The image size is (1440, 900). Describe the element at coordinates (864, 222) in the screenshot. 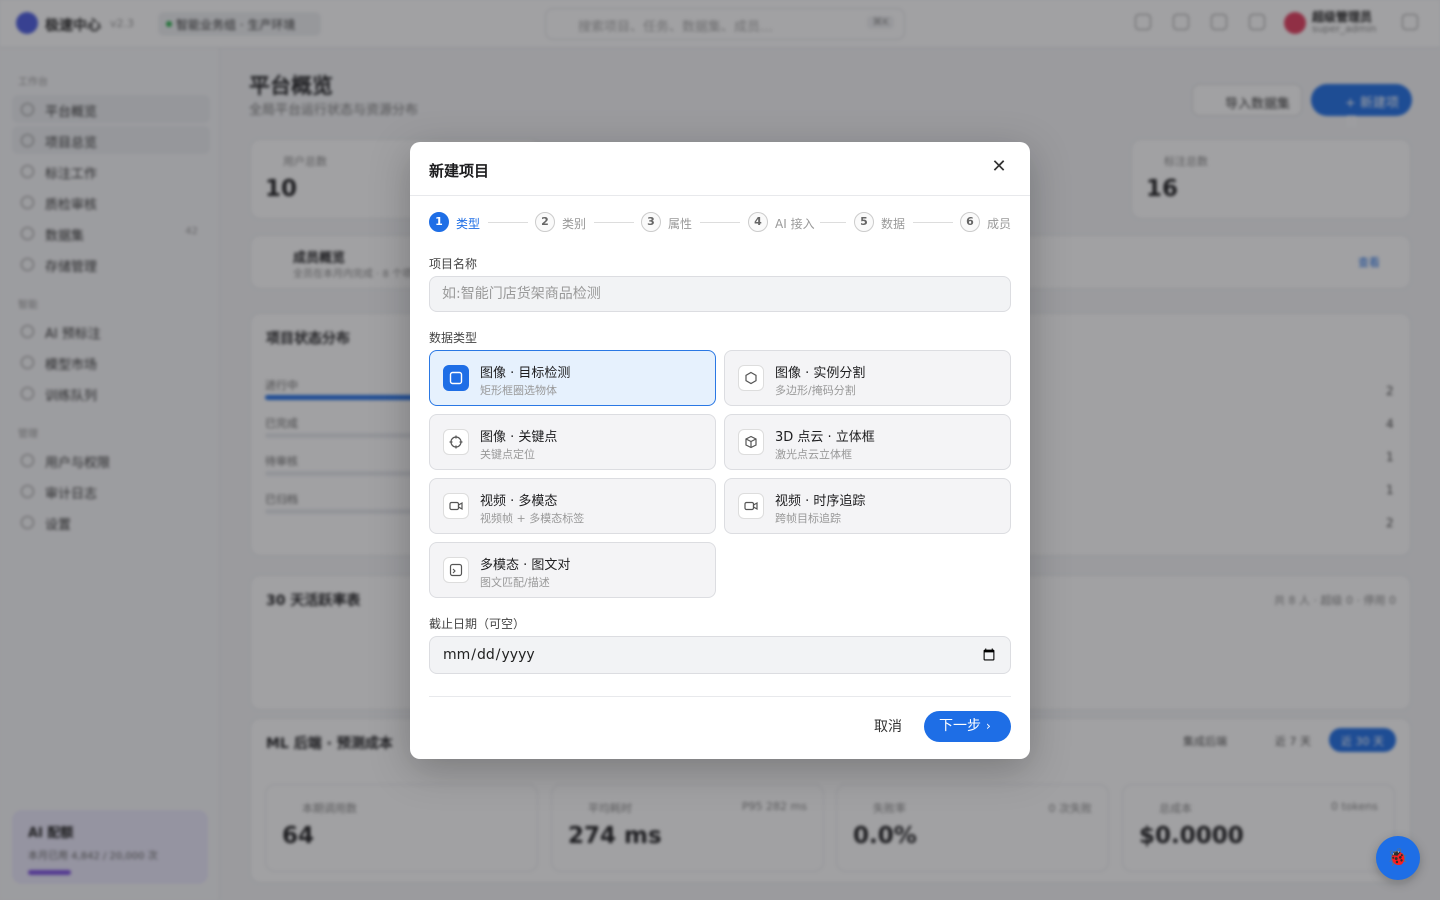

I see `step-number: 5` at that location.